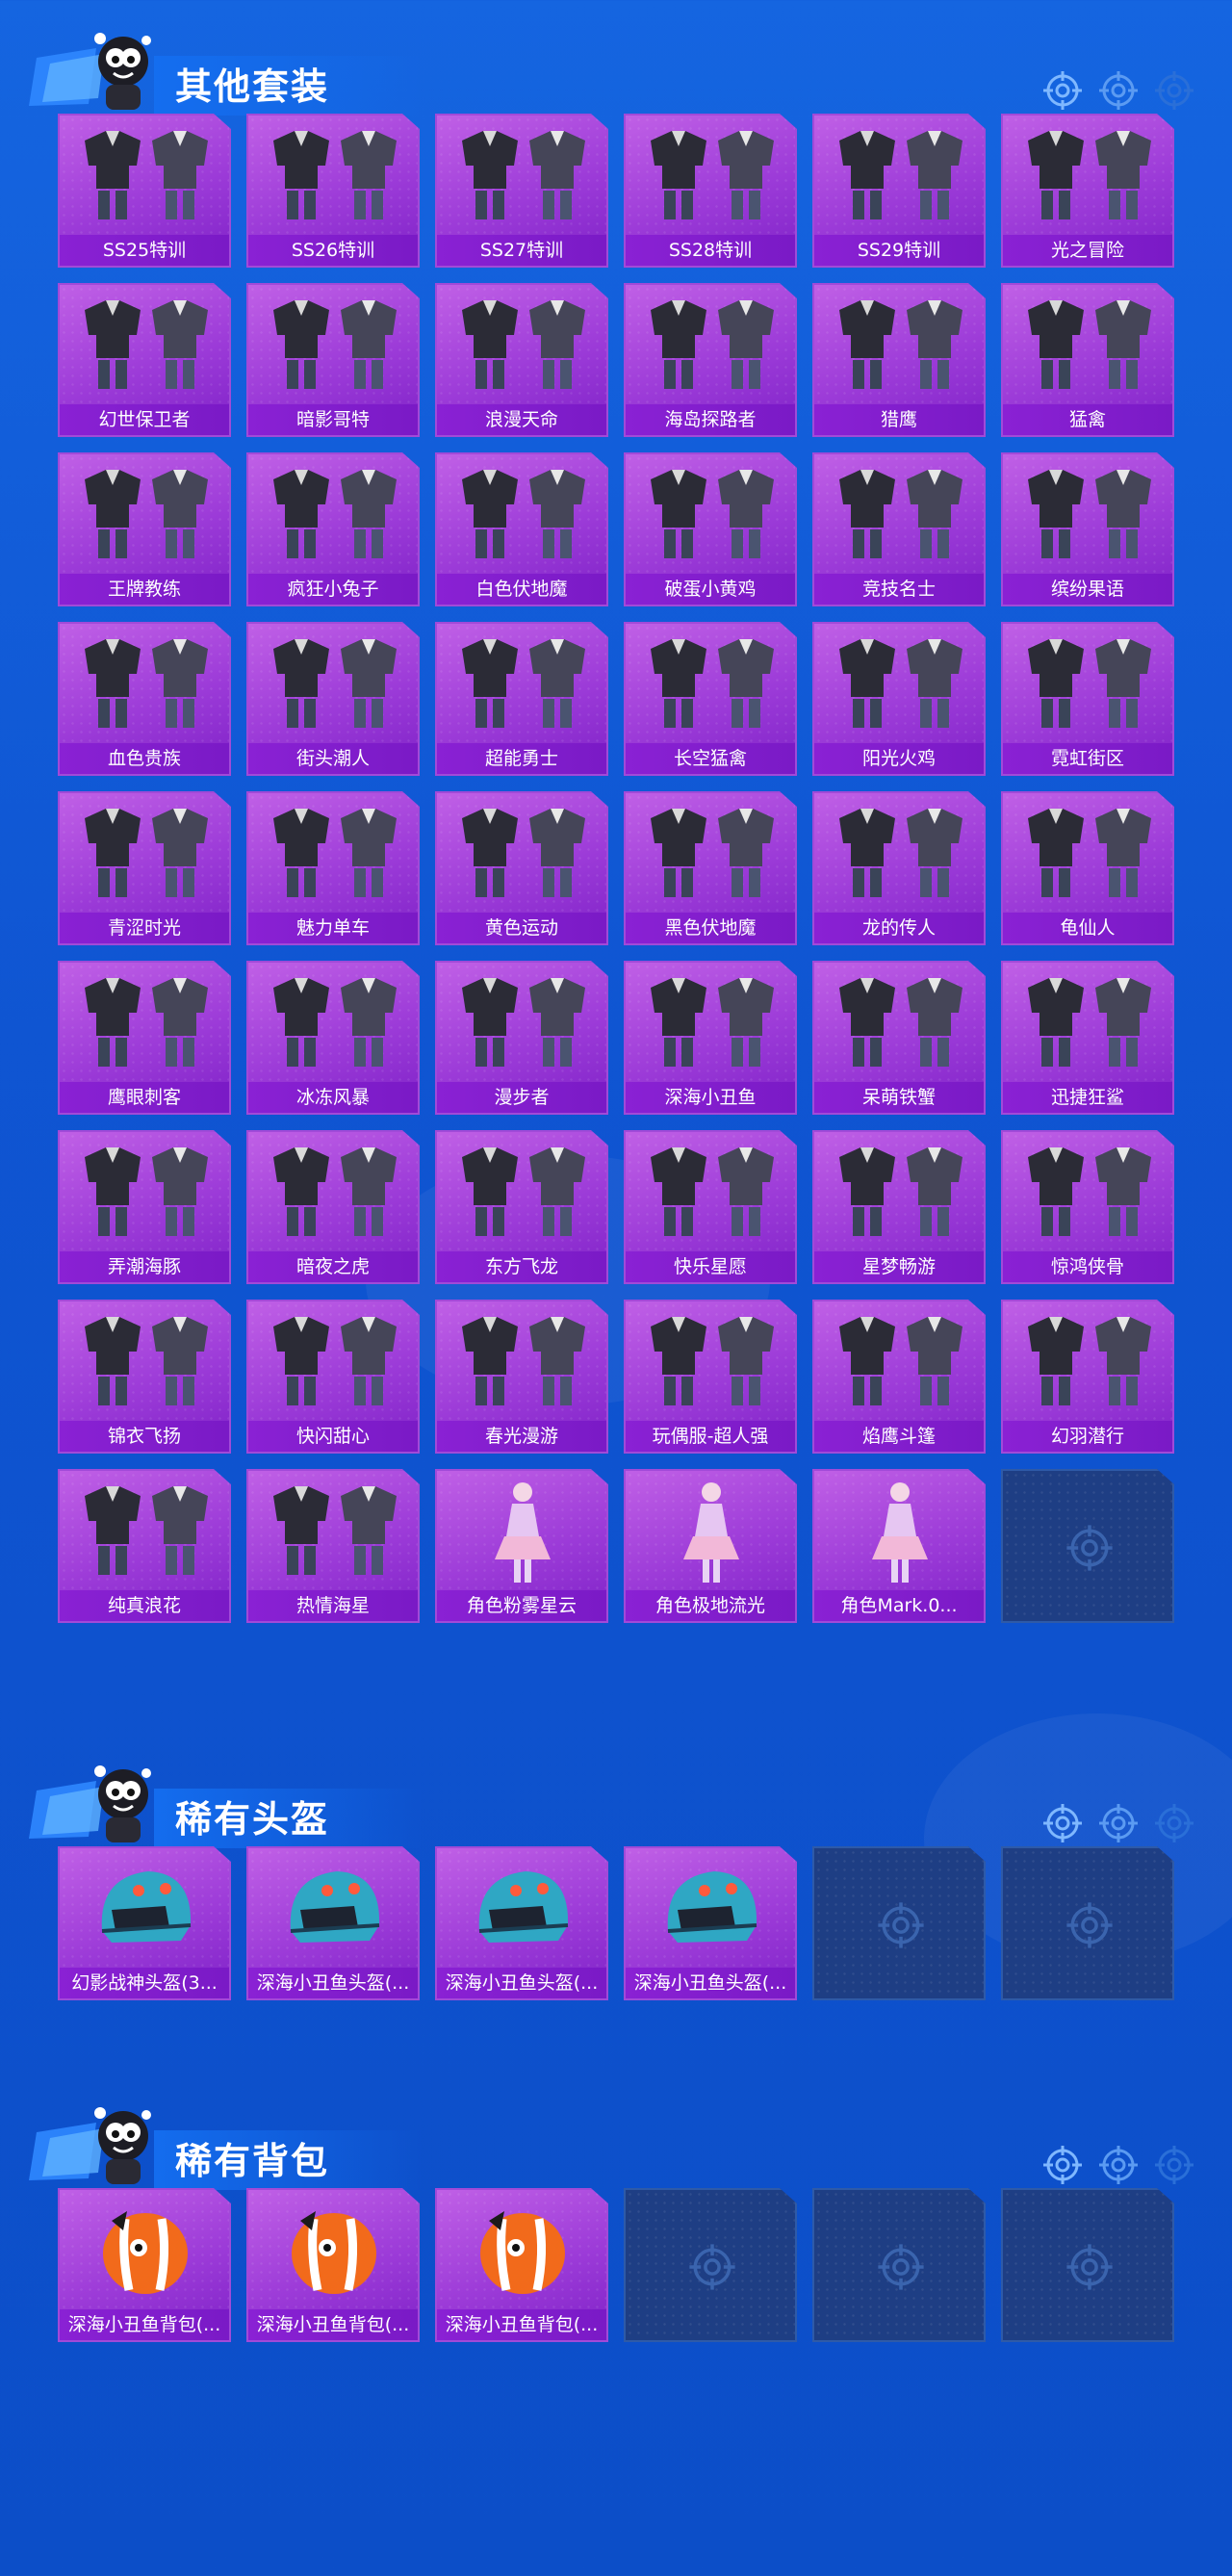 Image resolution: width=1232 pixels, height=2576 pixels. Describe the element at coordinates (1087, 529) in the screenshot. I see `item-card: 缤纷果语` at that location.